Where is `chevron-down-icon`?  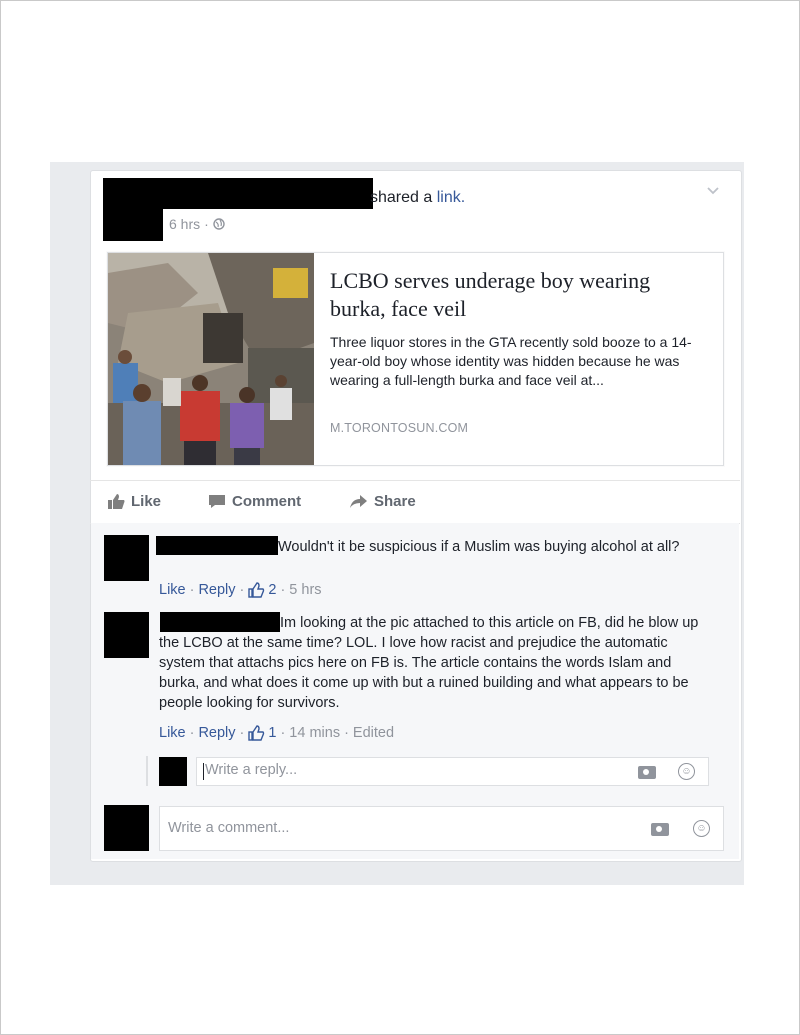 chevron-down-icon is located at coordinates (713, 191).